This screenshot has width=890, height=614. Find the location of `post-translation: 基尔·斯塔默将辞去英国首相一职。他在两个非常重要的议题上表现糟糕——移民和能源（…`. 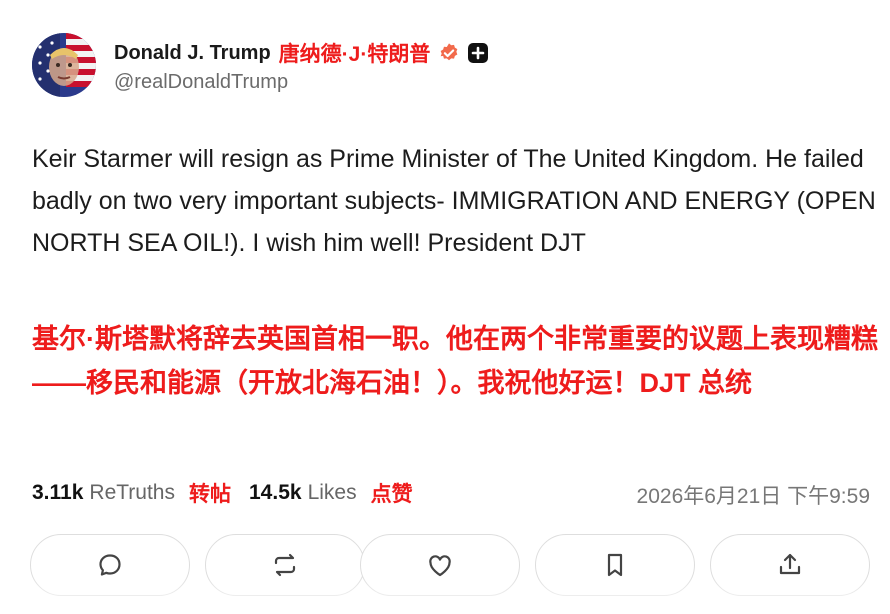

post-translation: 基尔·斯塔默将辞去英国首相一职。他在两个非常重要的议题上表现糟糕——移民和能源（… is located at coordinates (455, 361).